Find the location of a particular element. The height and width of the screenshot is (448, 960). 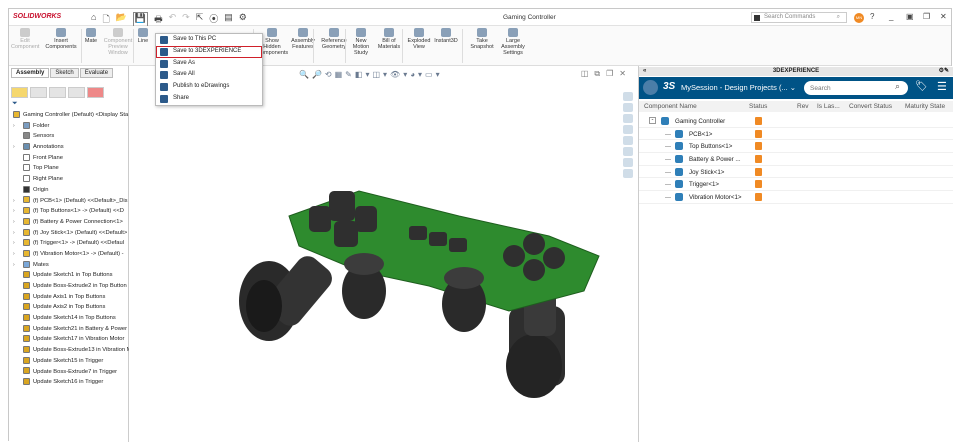

tree-item: Update Sketch14 in Top Buttons is located at coordinates (69, 318).